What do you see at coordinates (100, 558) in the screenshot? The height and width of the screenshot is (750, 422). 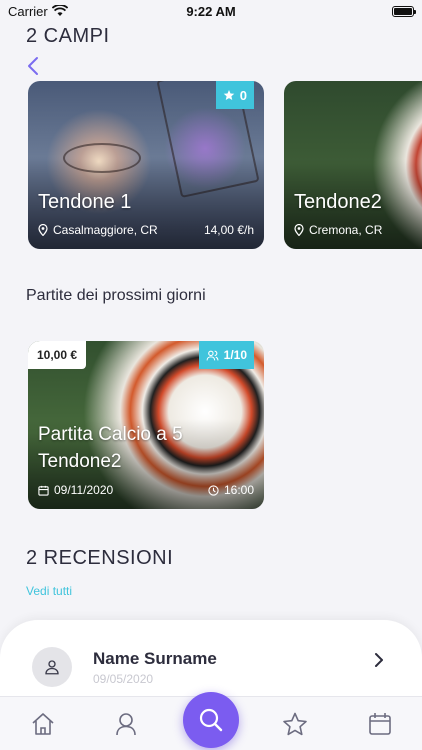 I see `reviews-section-title: 2 RECENSIONI` at bounding box center [100, 558].